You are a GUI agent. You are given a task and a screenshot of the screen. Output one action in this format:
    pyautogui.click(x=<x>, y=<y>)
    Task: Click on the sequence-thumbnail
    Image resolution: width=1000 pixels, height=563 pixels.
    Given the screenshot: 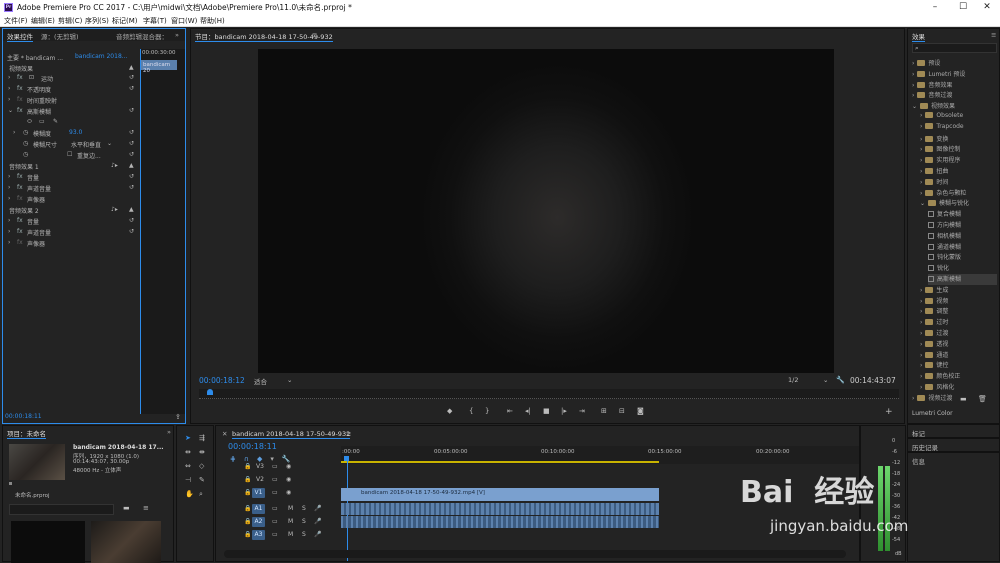 What is the action you would take?
    pyautogui.click(x=48, y=542)
    